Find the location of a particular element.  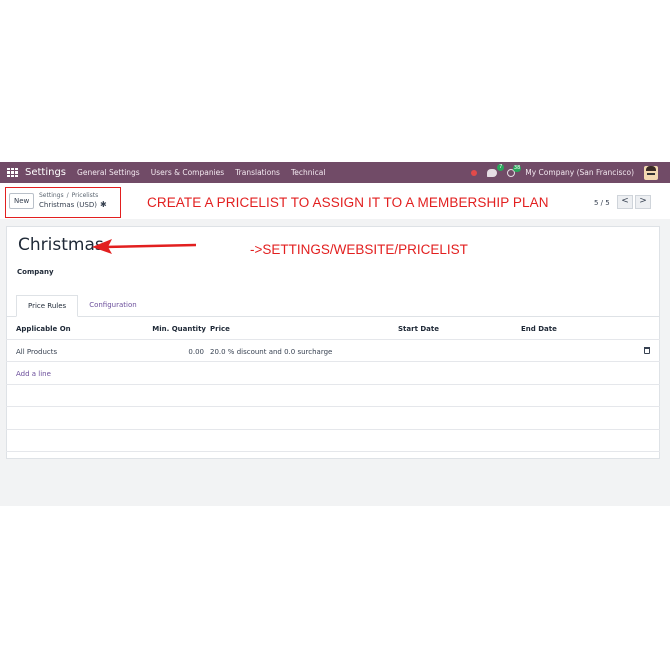

add-line-row: Add a line is located at coordinates (333, 373).